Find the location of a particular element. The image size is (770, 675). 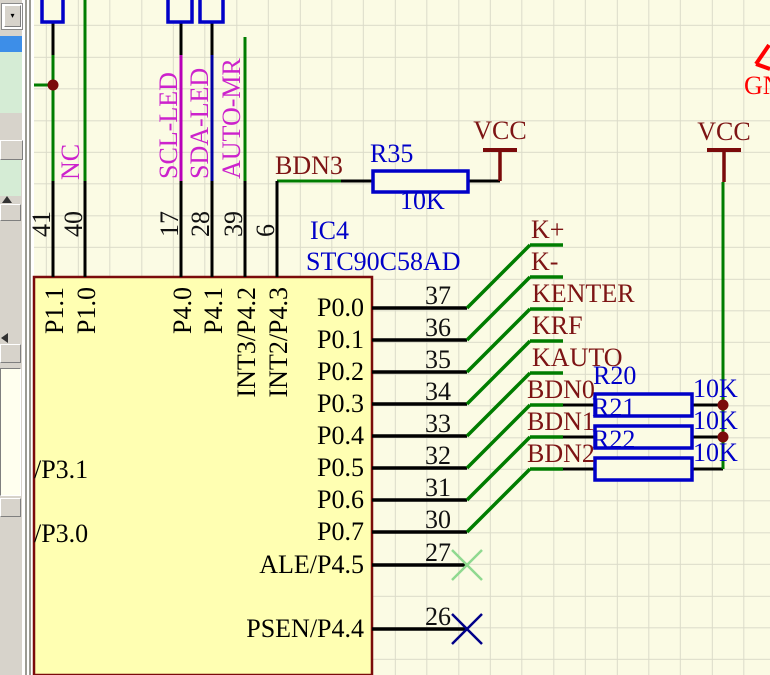

pin-name: P0.5 is located at coordinates (340, 467).